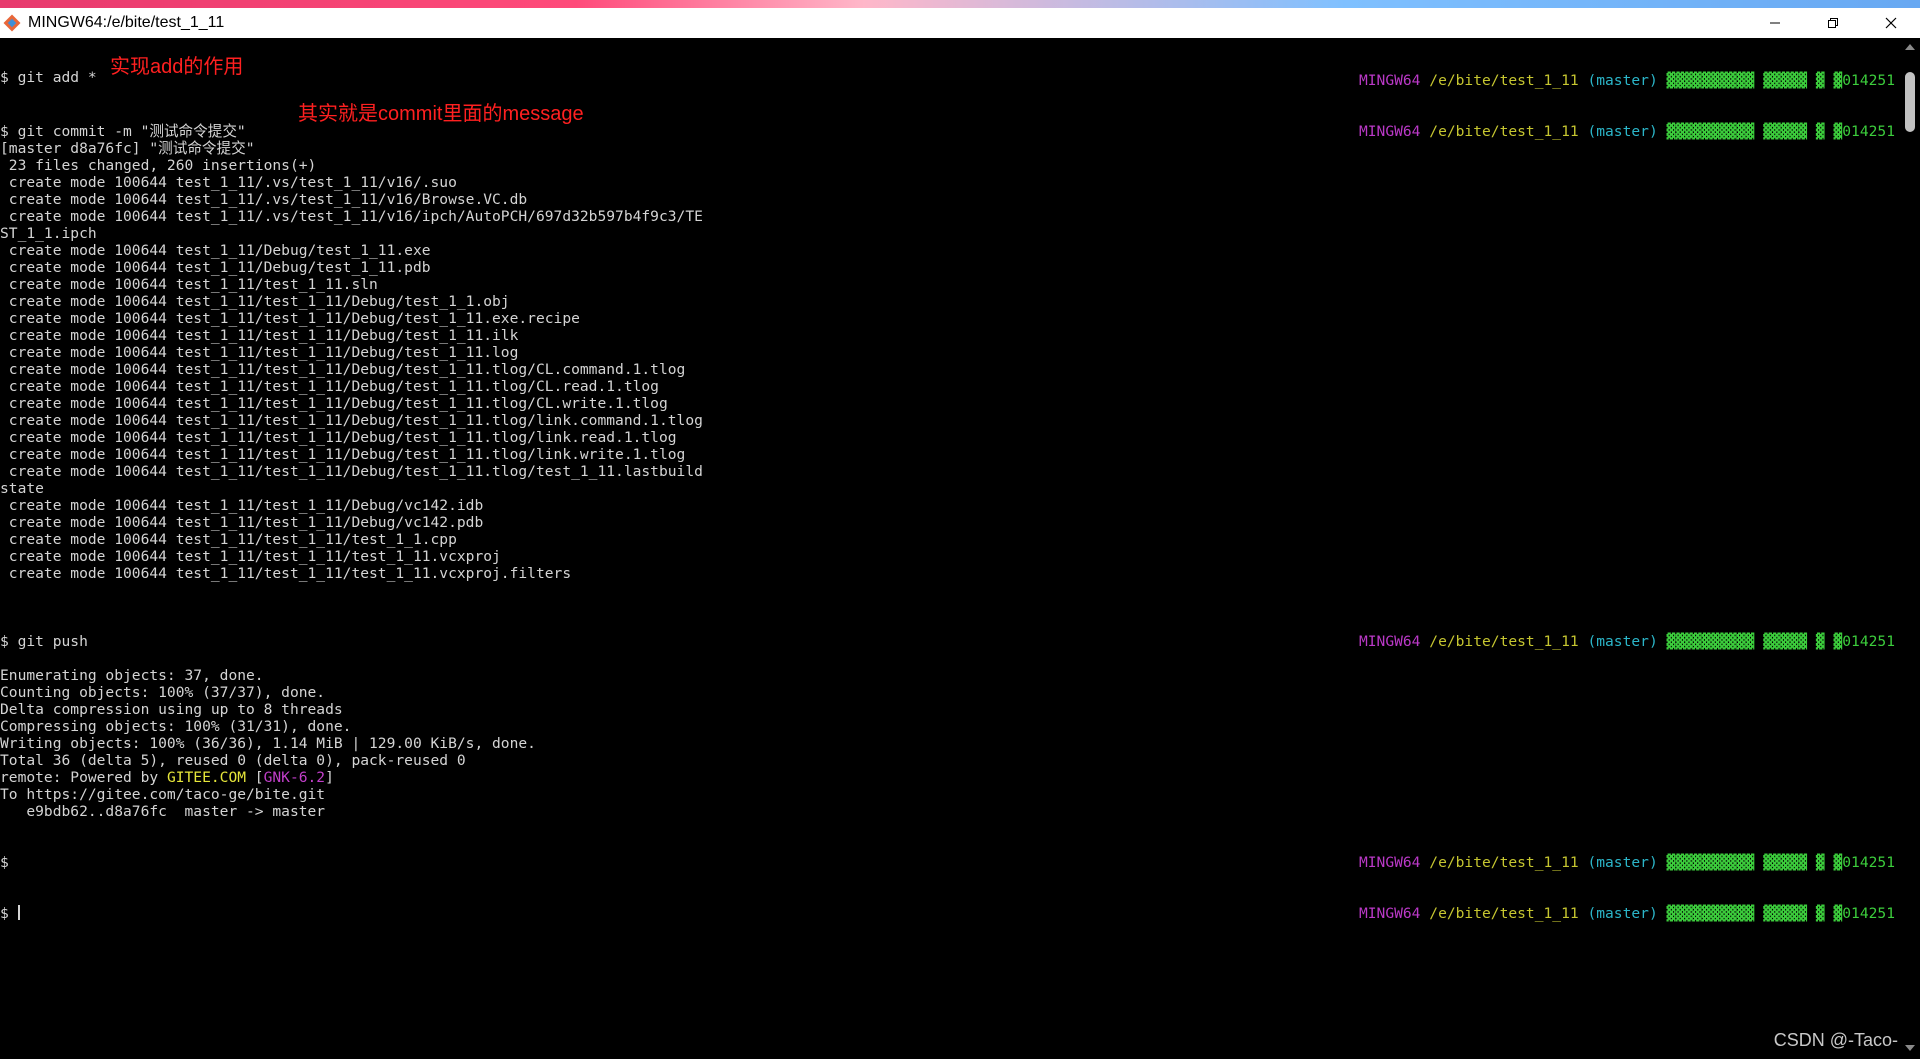 This screenshot has height=1059, width=1920. Describe the element at coordinates (441, 114) in the screenshot. I see `annotation-commit: 其实就是commit里面的message` at that location.